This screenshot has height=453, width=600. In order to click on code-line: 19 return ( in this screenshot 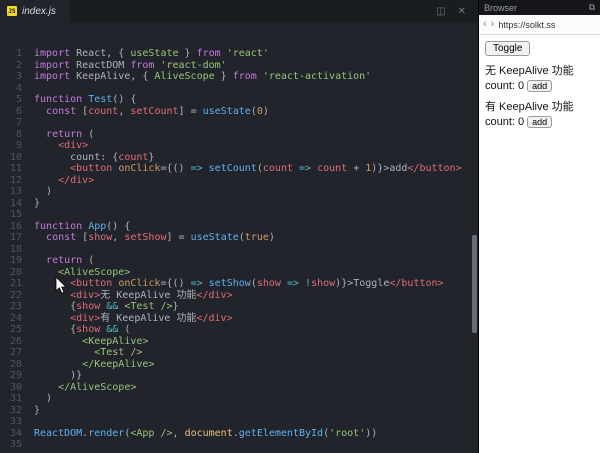, I will do `click(239, 261)`.